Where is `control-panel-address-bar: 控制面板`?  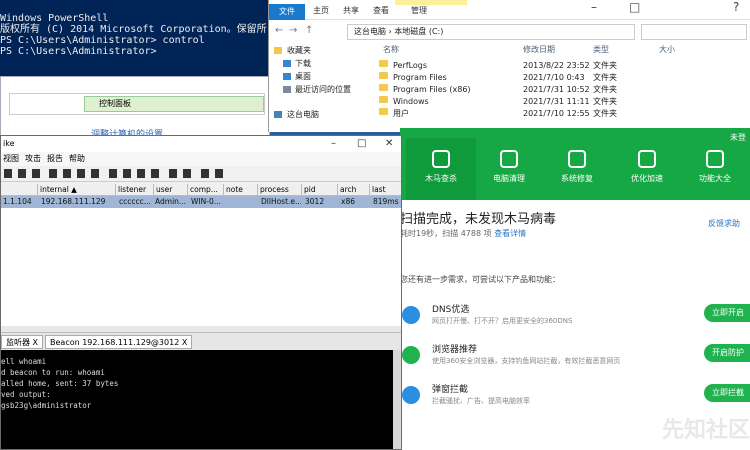
control-panel-address-bar: 控制面板 is located at coordinates (137, 104).